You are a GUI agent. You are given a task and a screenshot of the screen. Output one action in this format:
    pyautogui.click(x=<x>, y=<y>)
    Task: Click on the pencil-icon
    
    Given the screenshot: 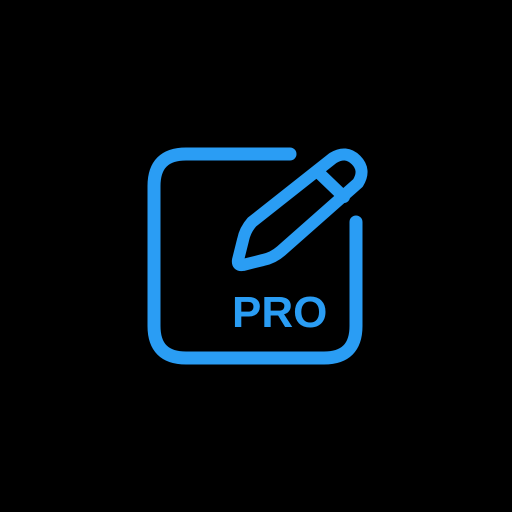 What is the action you would take?
    pyautogui.click(x=299, y=210)
    